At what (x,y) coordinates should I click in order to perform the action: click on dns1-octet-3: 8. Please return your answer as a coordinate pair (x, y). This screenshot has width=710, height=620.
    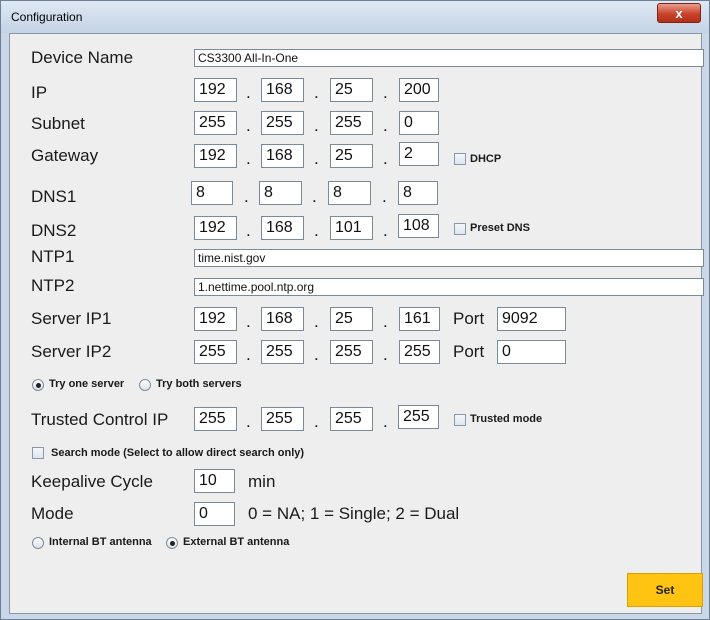
    Looking at the image, I should click on (349, 193).